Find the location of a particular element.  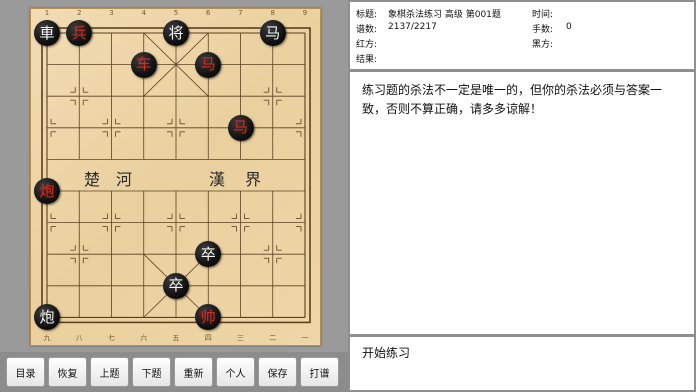

red-piece: 兵 is located at coordinates (79, 33).